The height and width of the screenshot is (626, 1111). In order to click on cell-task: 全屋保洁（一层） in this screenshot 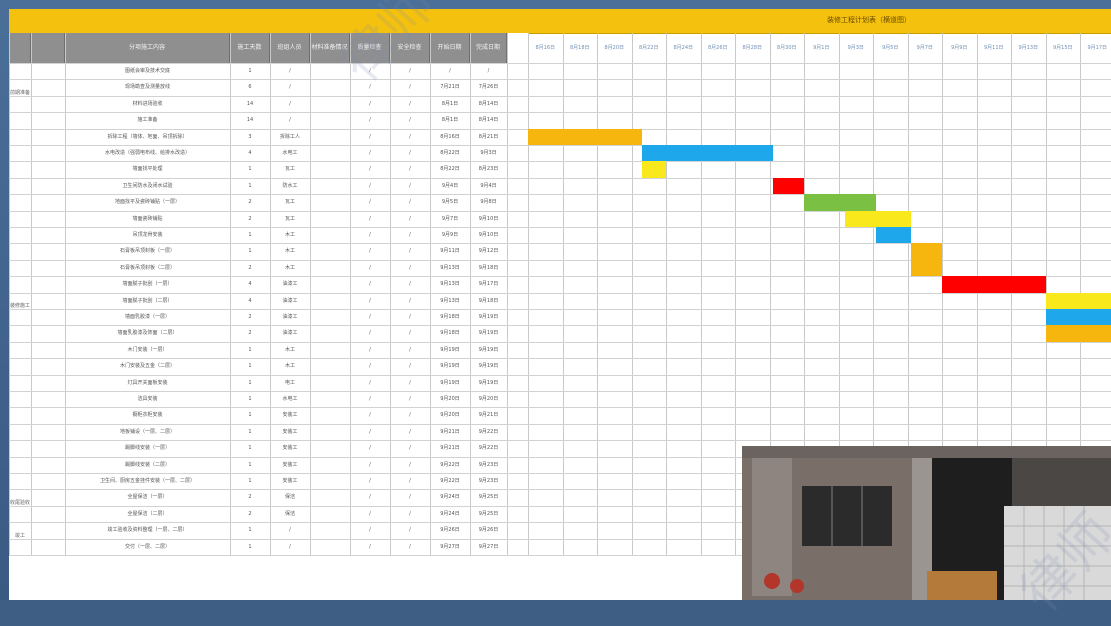, I will do `click(147, 497)`.